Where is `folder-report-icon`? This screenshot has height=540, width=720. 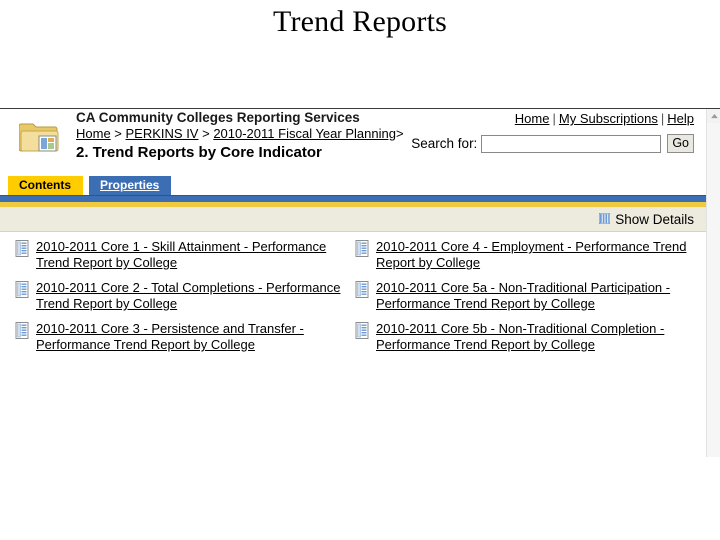 folder-report-icon is located at coordinates (38, 136).